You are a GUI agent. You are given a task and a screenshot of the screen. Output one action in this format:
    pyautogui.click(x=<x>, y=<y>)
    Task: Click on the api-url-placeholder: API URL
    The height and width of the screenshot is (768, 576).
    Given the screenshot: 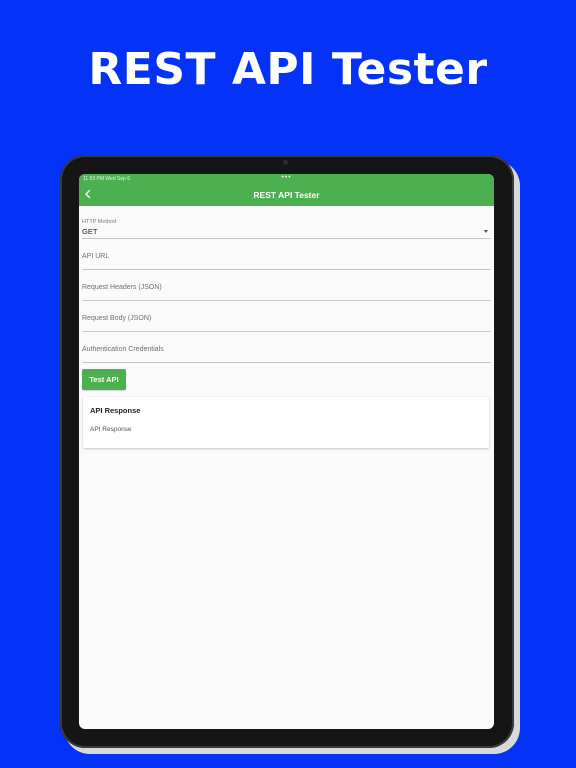 What is the action you would take?
    pyautogui.click(x=96, y=256)
    